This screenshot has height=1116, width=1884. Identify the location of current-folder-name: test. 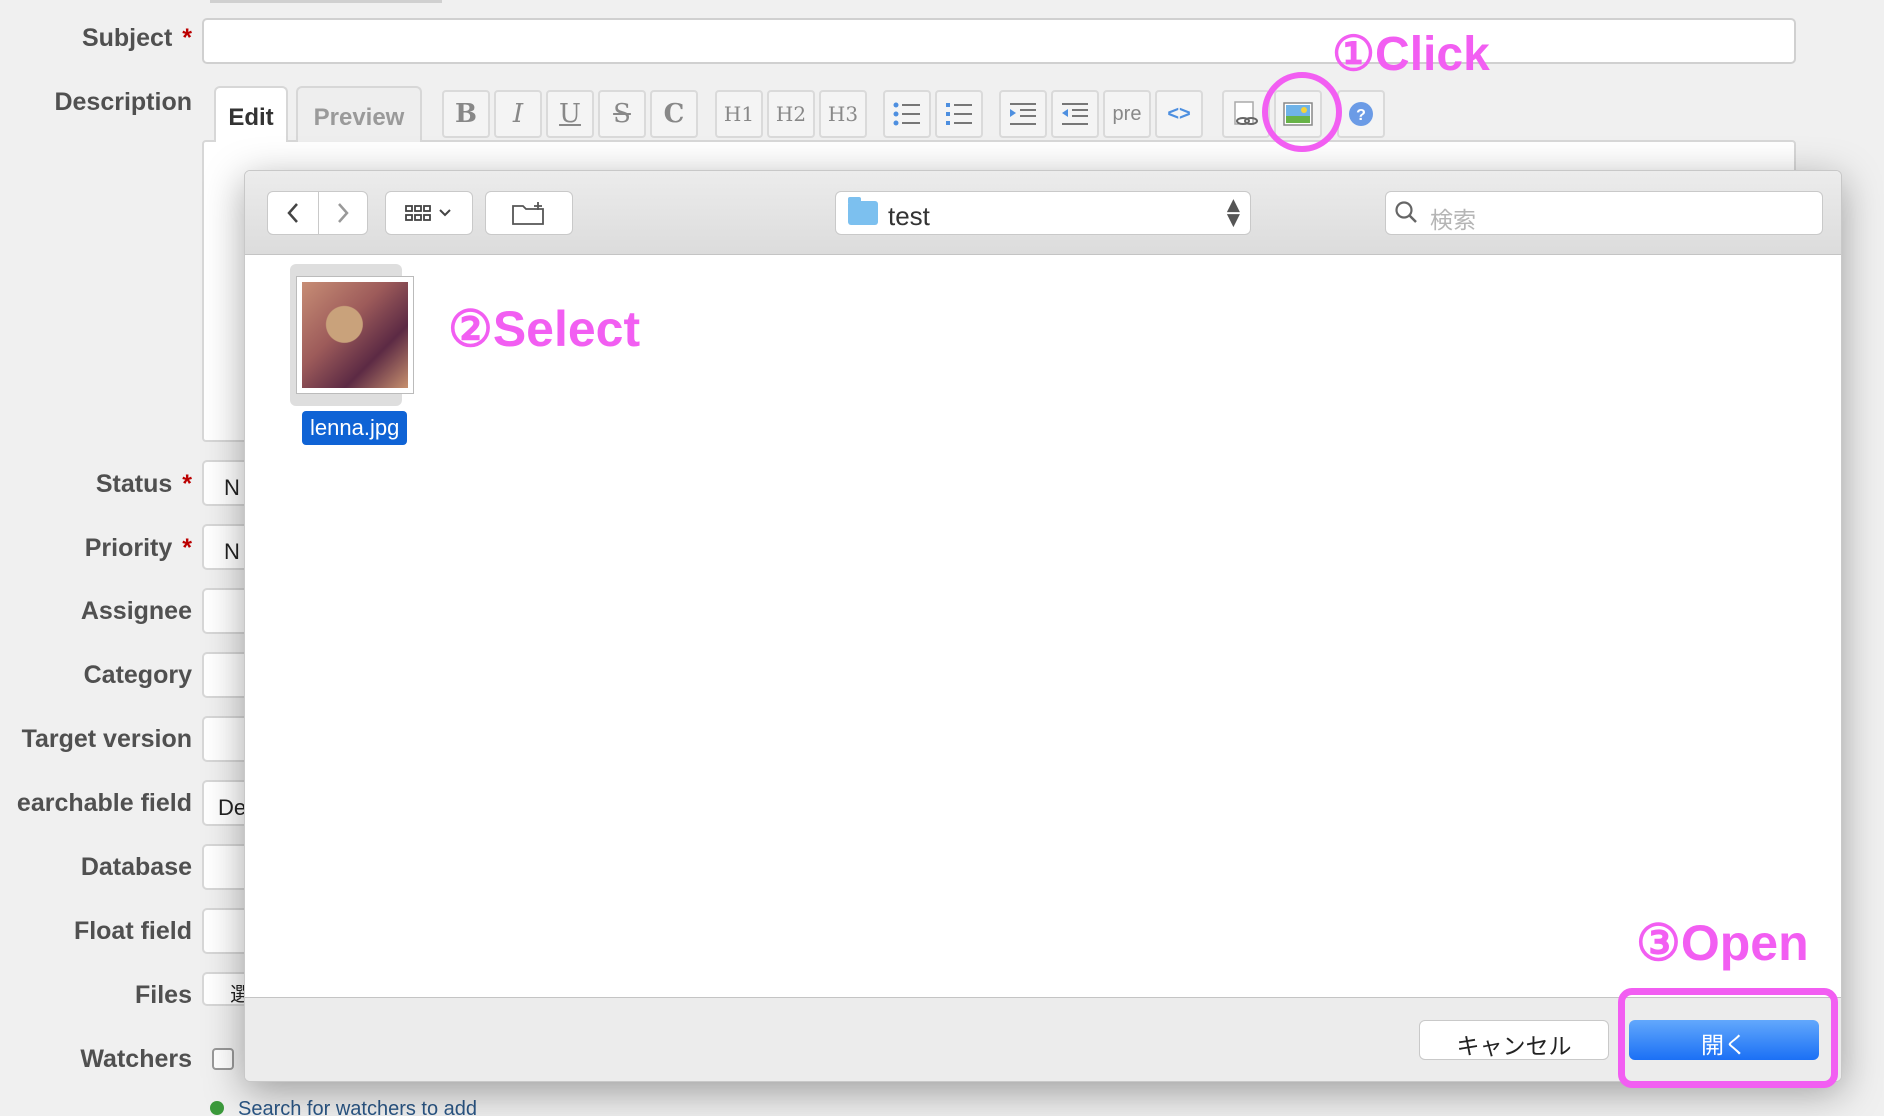
(909, 216).